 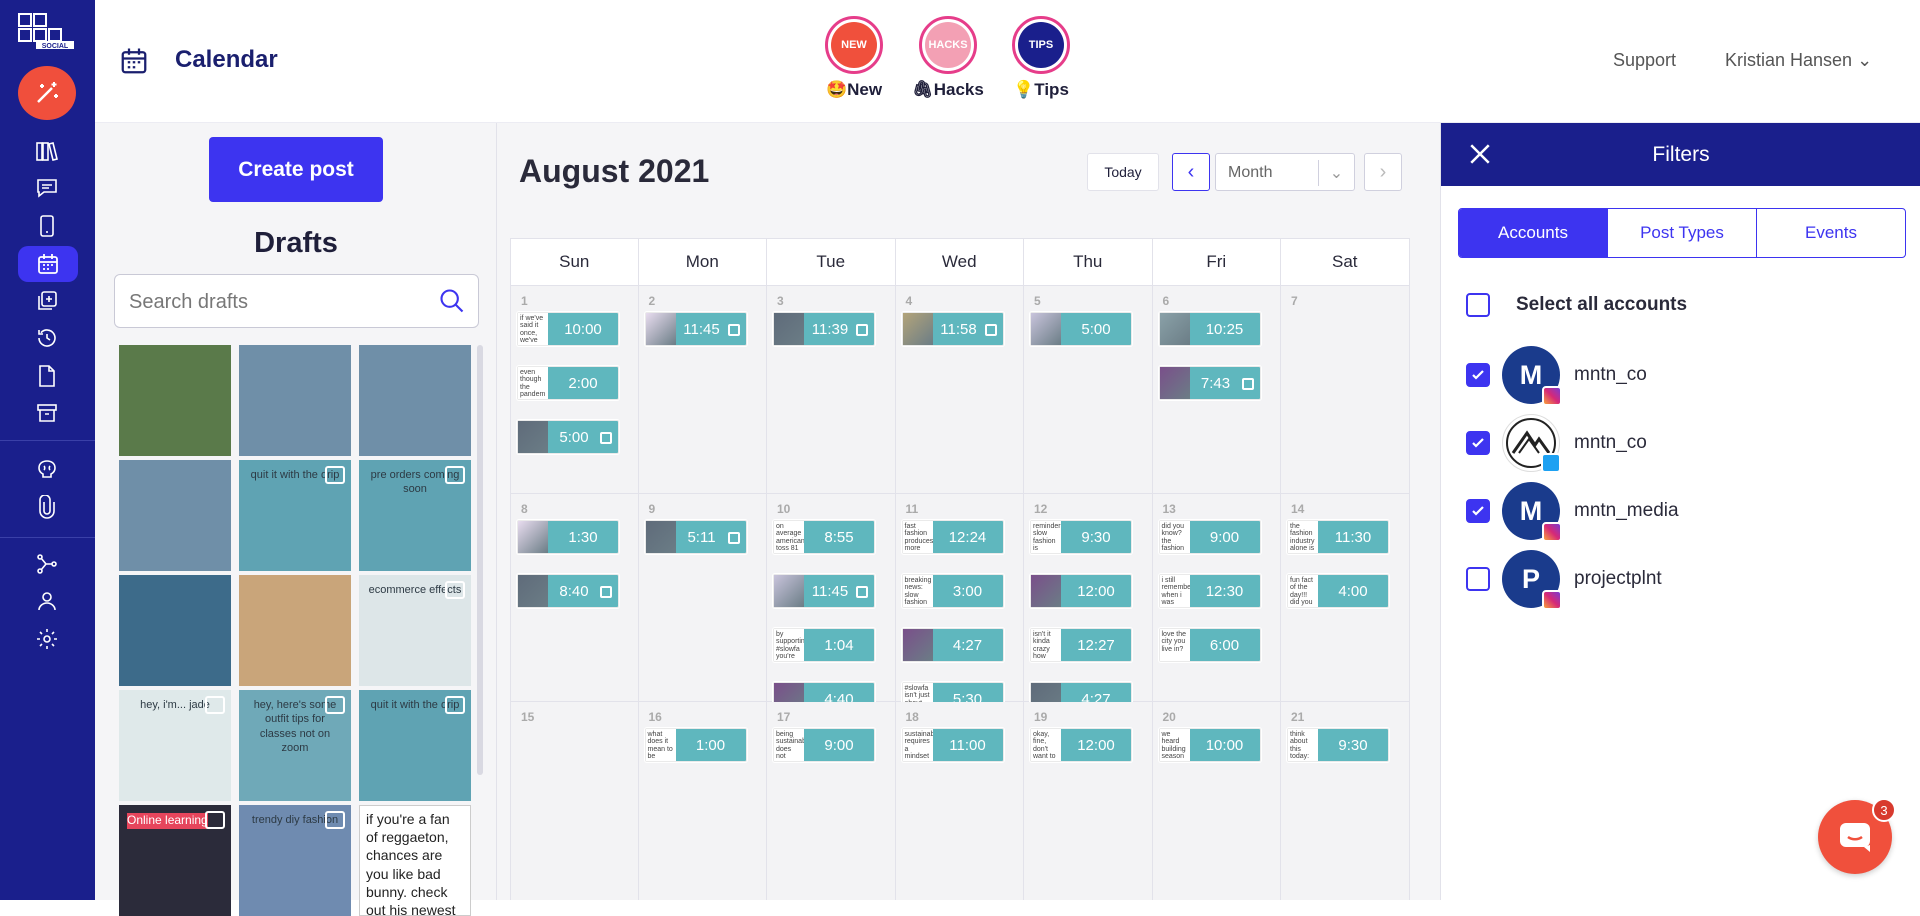 I want to click on scheduled-post: okay, fine, don't want to 12:00, so click(x=1081, y=745).